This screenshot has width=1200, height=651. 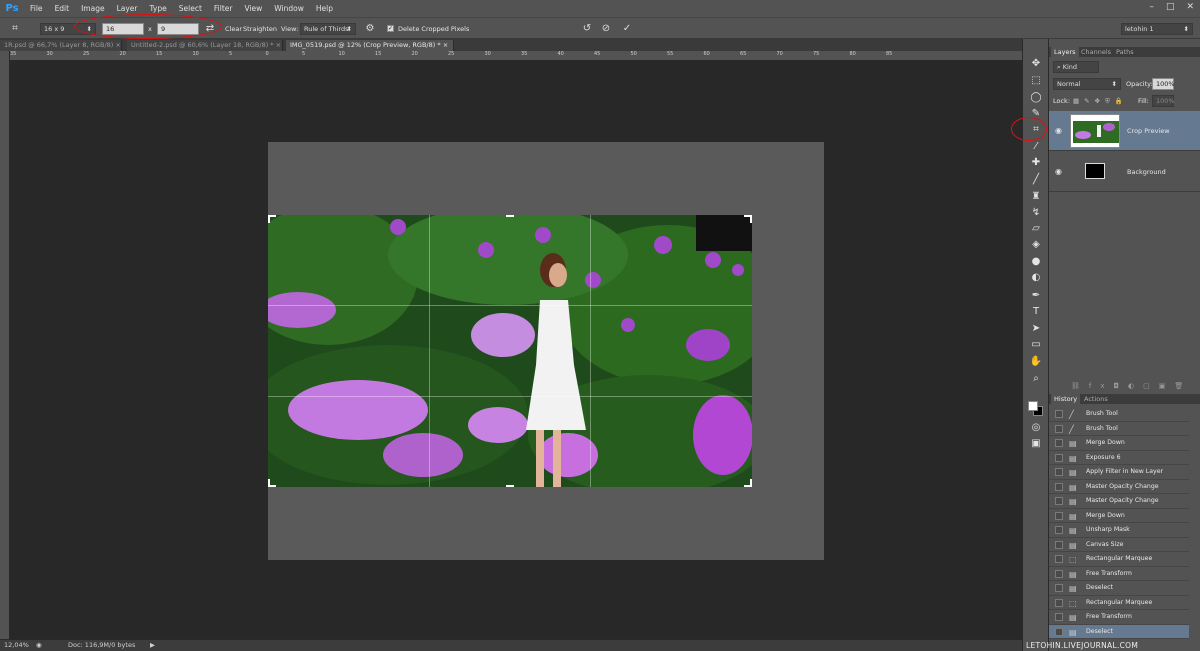 I want to click on crop-handle-br-v, so click(x=751, y=483).